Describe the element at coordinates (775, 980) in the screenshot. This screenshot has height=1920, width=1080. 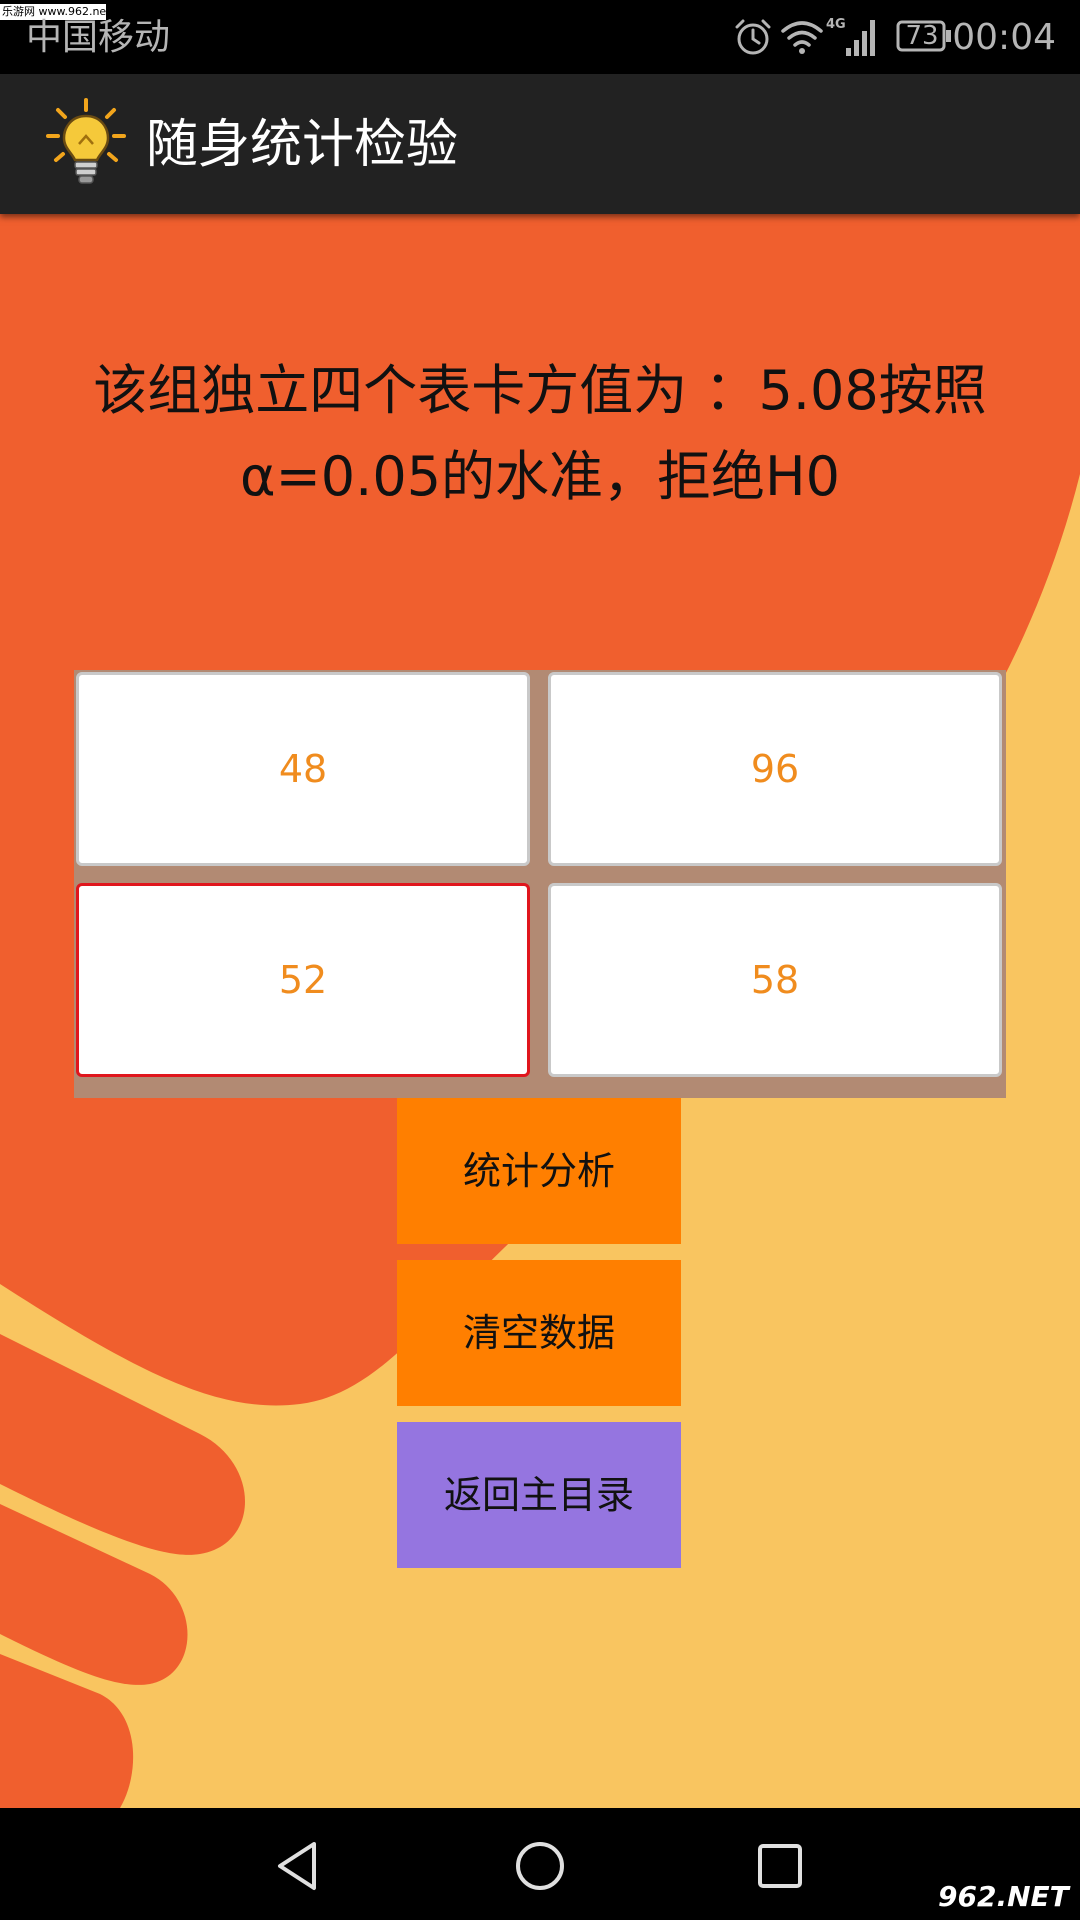
I see `table-cell-r2c2: 58` at that location.